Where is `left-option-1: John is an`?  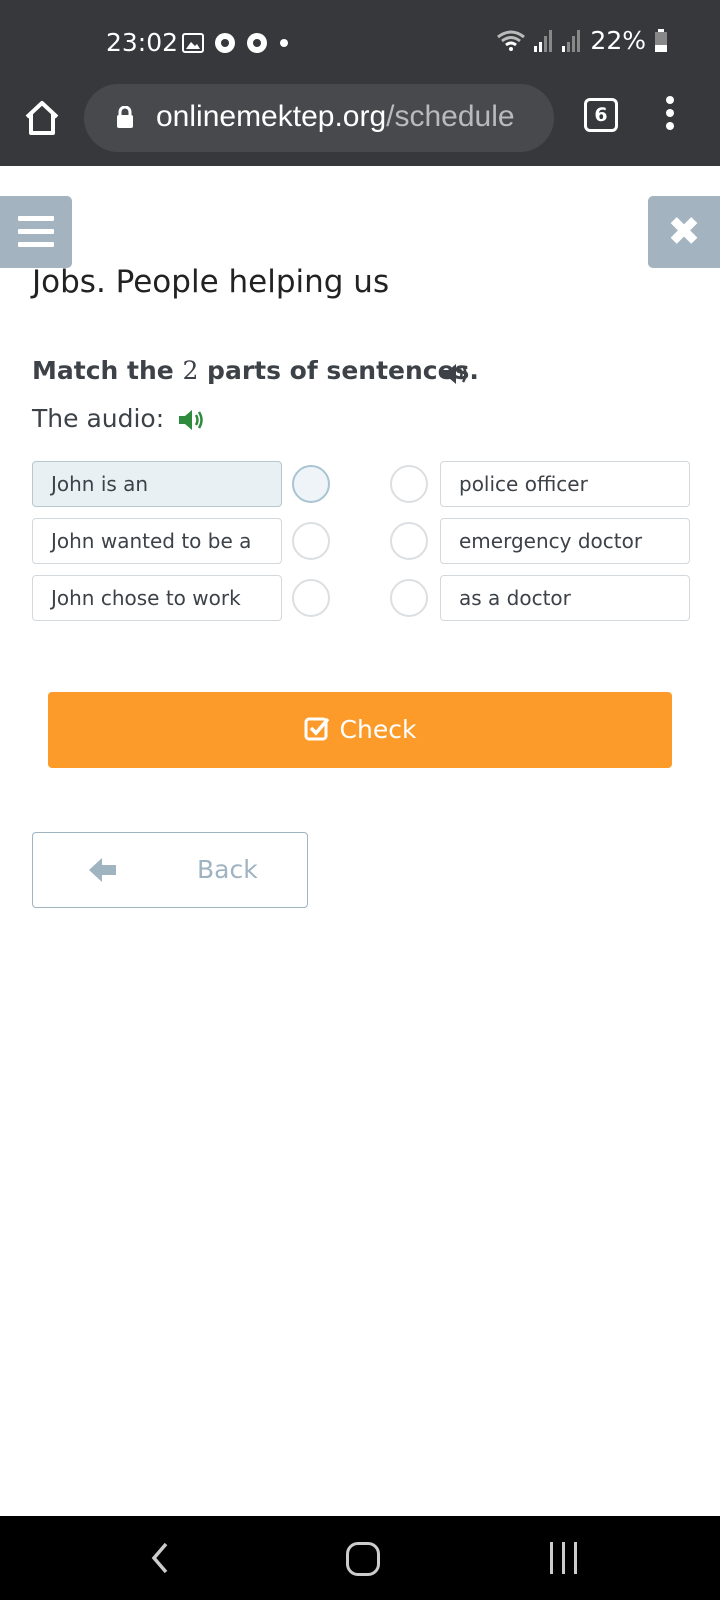 left-option-1: John is an is located at coordinates (157, 484).